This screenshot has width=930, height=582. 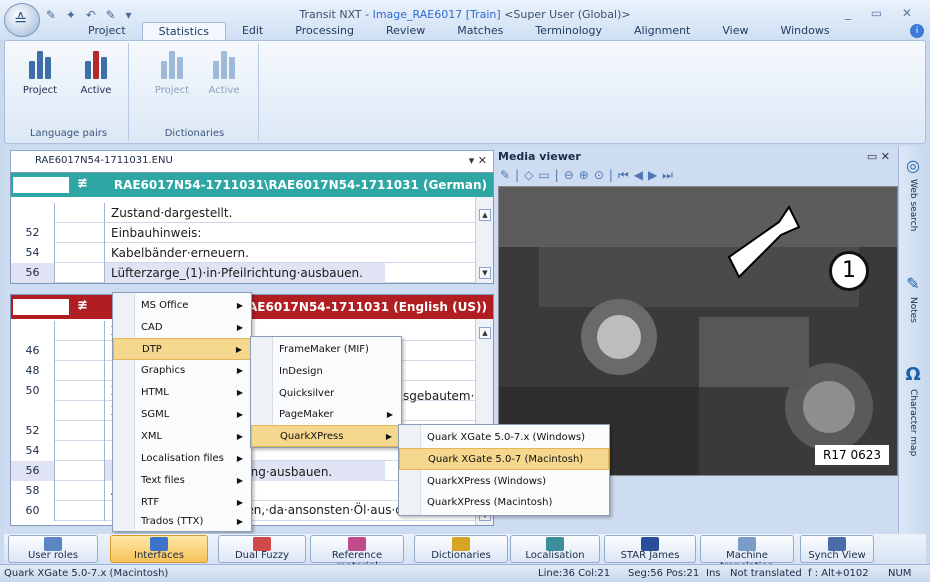 I want to click on tab-view: View, so click(x=735, y=31).